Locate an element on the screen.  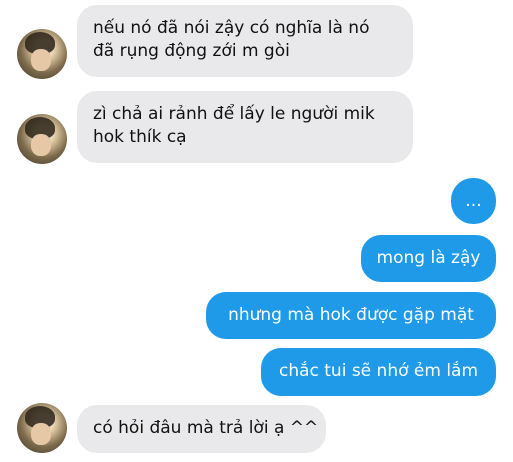
message-text-line: chắc tui sẽ nhớ ẻm lắm is located at coordinates (378, 371).